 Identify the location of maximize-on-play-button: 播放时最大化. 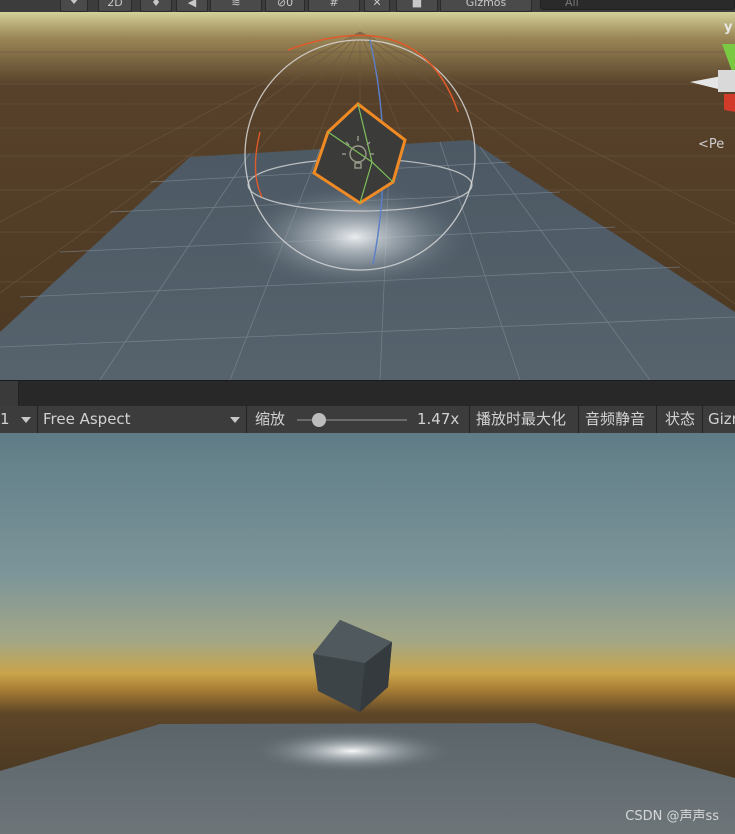
(521, 419).